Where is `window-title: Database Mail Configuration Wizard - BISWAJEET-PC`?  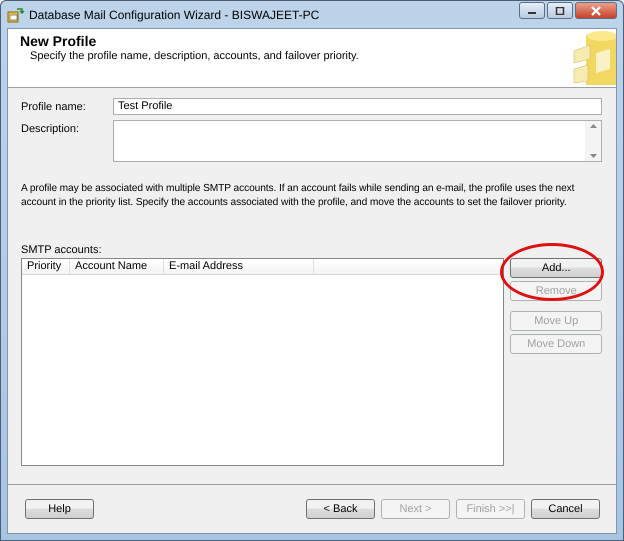 window-title: Database Mail Configuration Wizard - BISWAJEET-PC is located at coordinates (174, 15).